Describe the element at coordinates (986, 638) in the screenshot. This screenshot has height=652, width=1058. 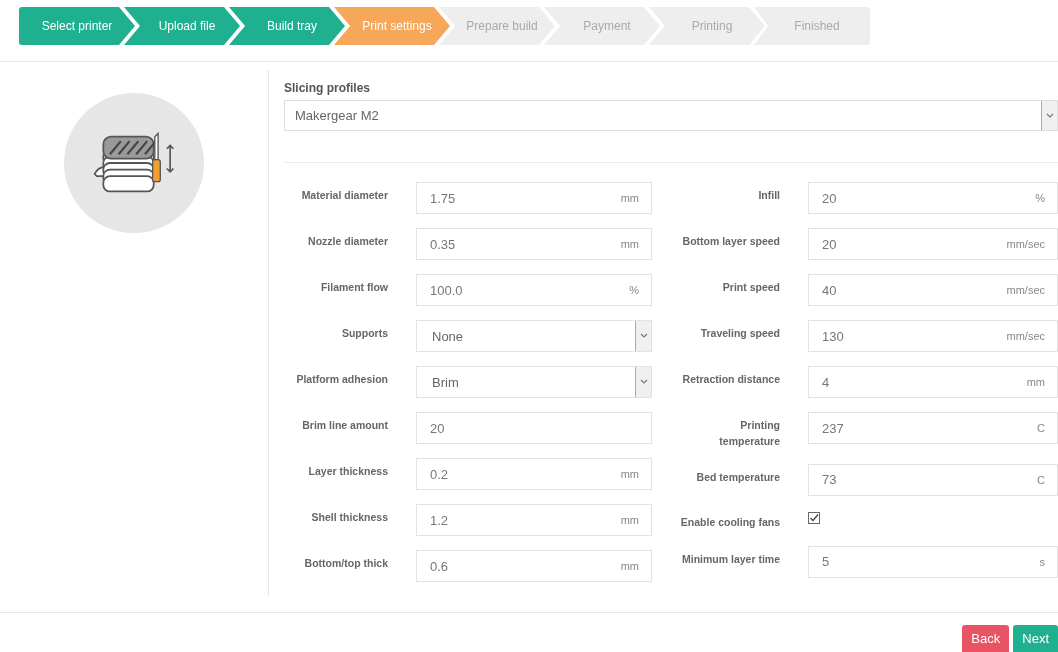
I see `back-button: Back` at that location.